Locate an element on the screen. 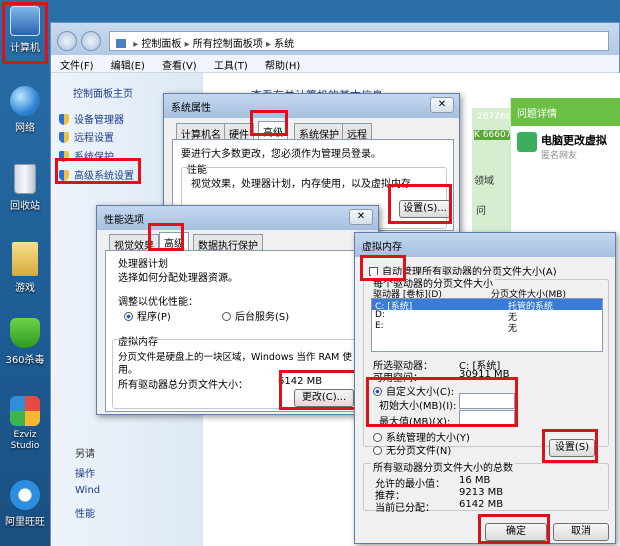 The width and height of the screenshot is (620, 546). tab-computer-name: 计算机名 is located at coordinates (201, 132).